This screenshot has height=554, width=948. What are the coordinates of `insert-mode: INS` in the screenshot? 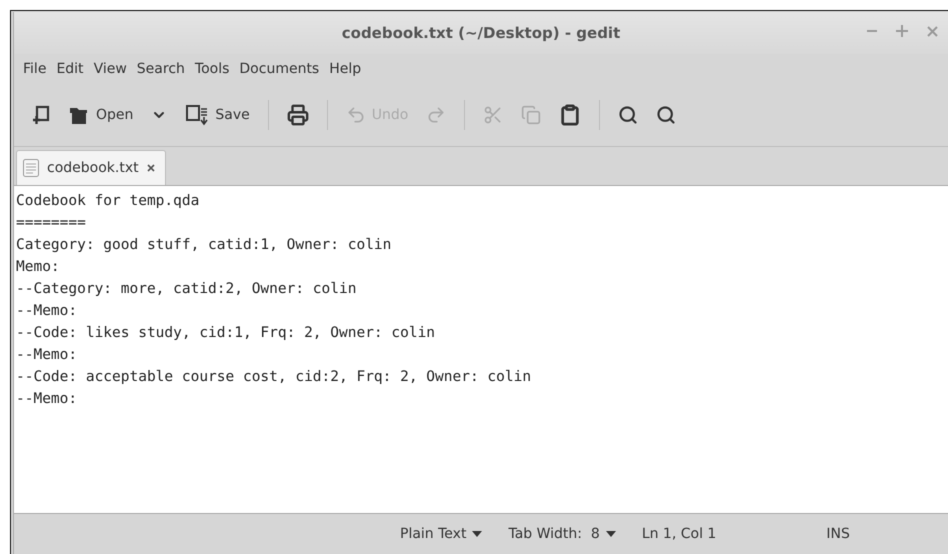 It's located at (838, 534).